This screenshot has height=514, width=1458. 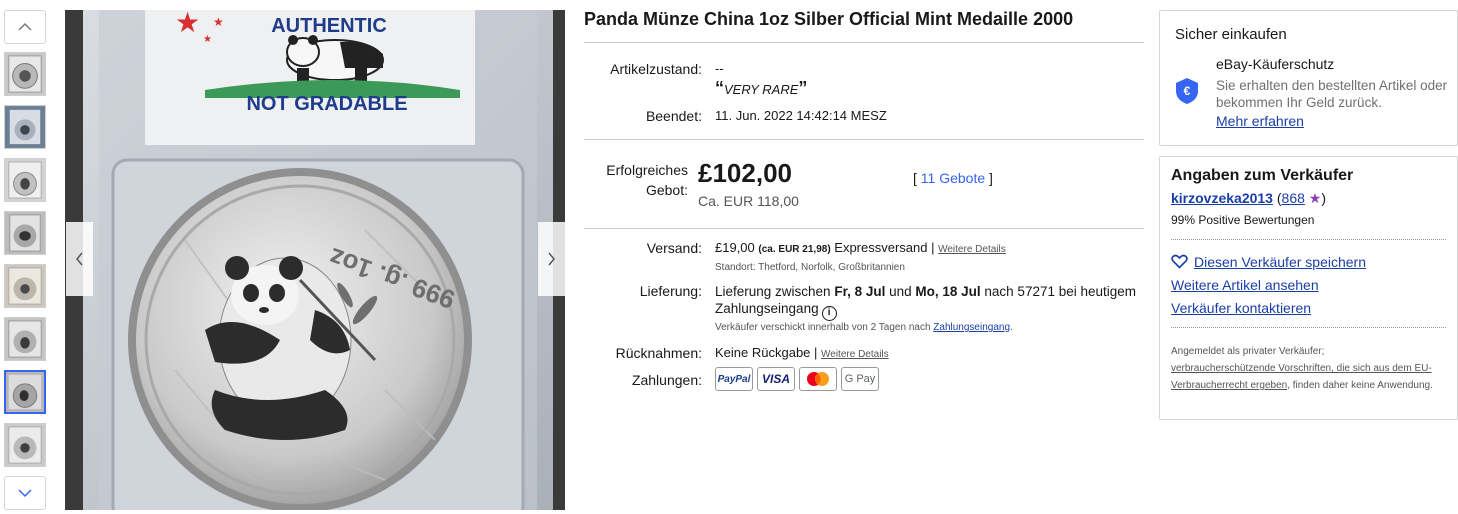 What do you see at coordinates (666, 190) in the screenshot?
I see `winning-bid-label-line2: Gebot:` at bounding box center [666, 190].